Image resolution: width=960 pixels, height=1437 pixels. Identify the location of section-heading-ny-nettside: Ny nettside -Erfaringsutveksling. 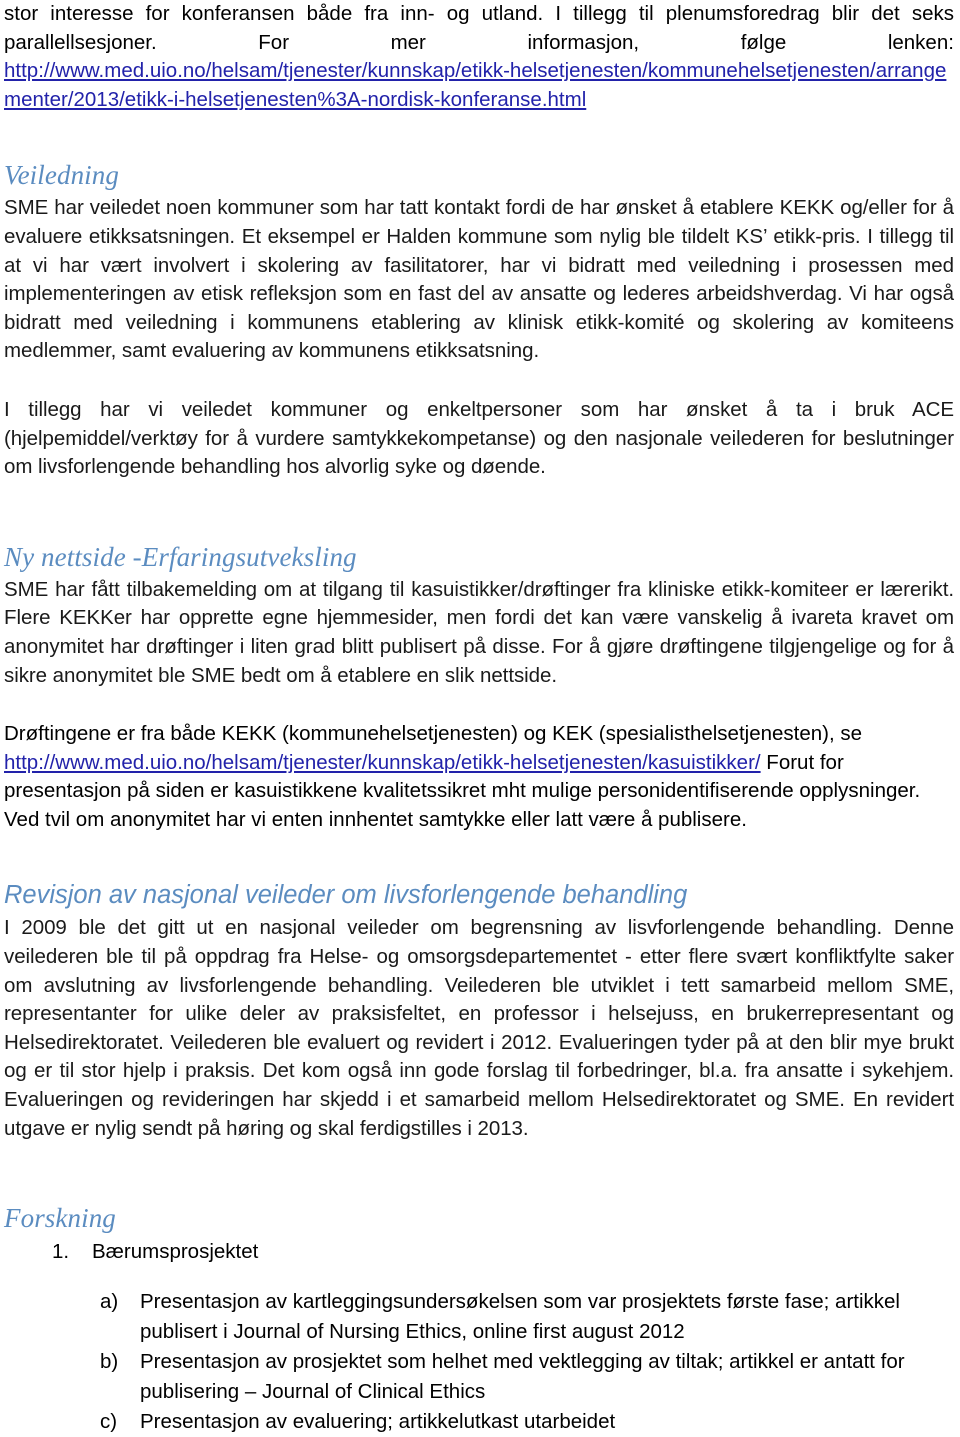
(180, 556).